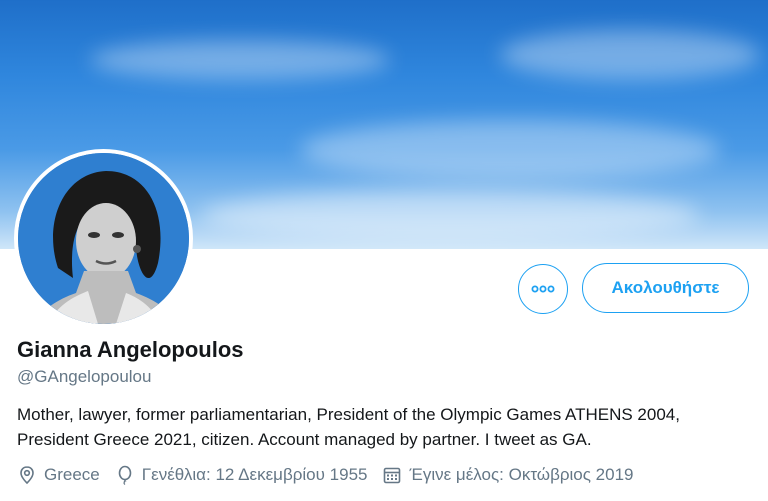  I want to click on profile-avatar, so click(103, 238).